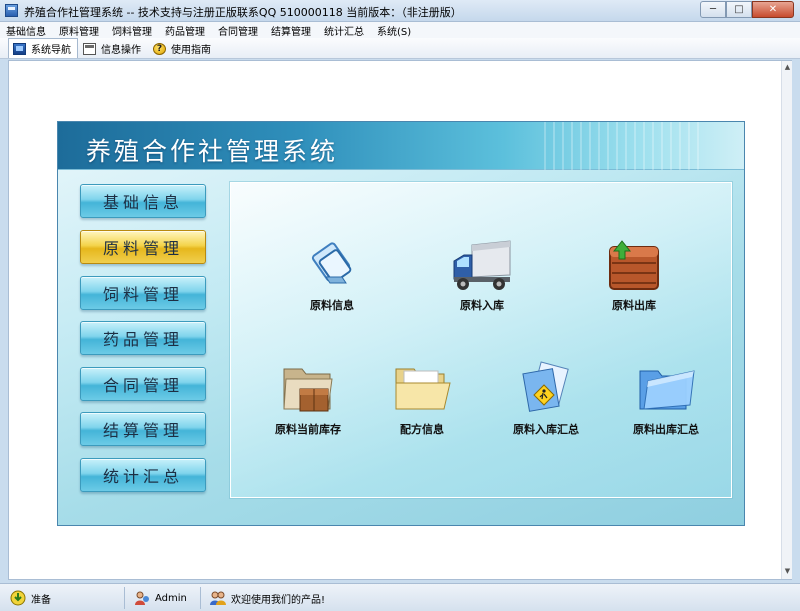 The height and width of the screenshot is (611, 800). What do you see at coordinates (786, 320) in the screenshot?
I see `vertical-scrollbar: ▲ ▼` at bounding box center [786, 320].